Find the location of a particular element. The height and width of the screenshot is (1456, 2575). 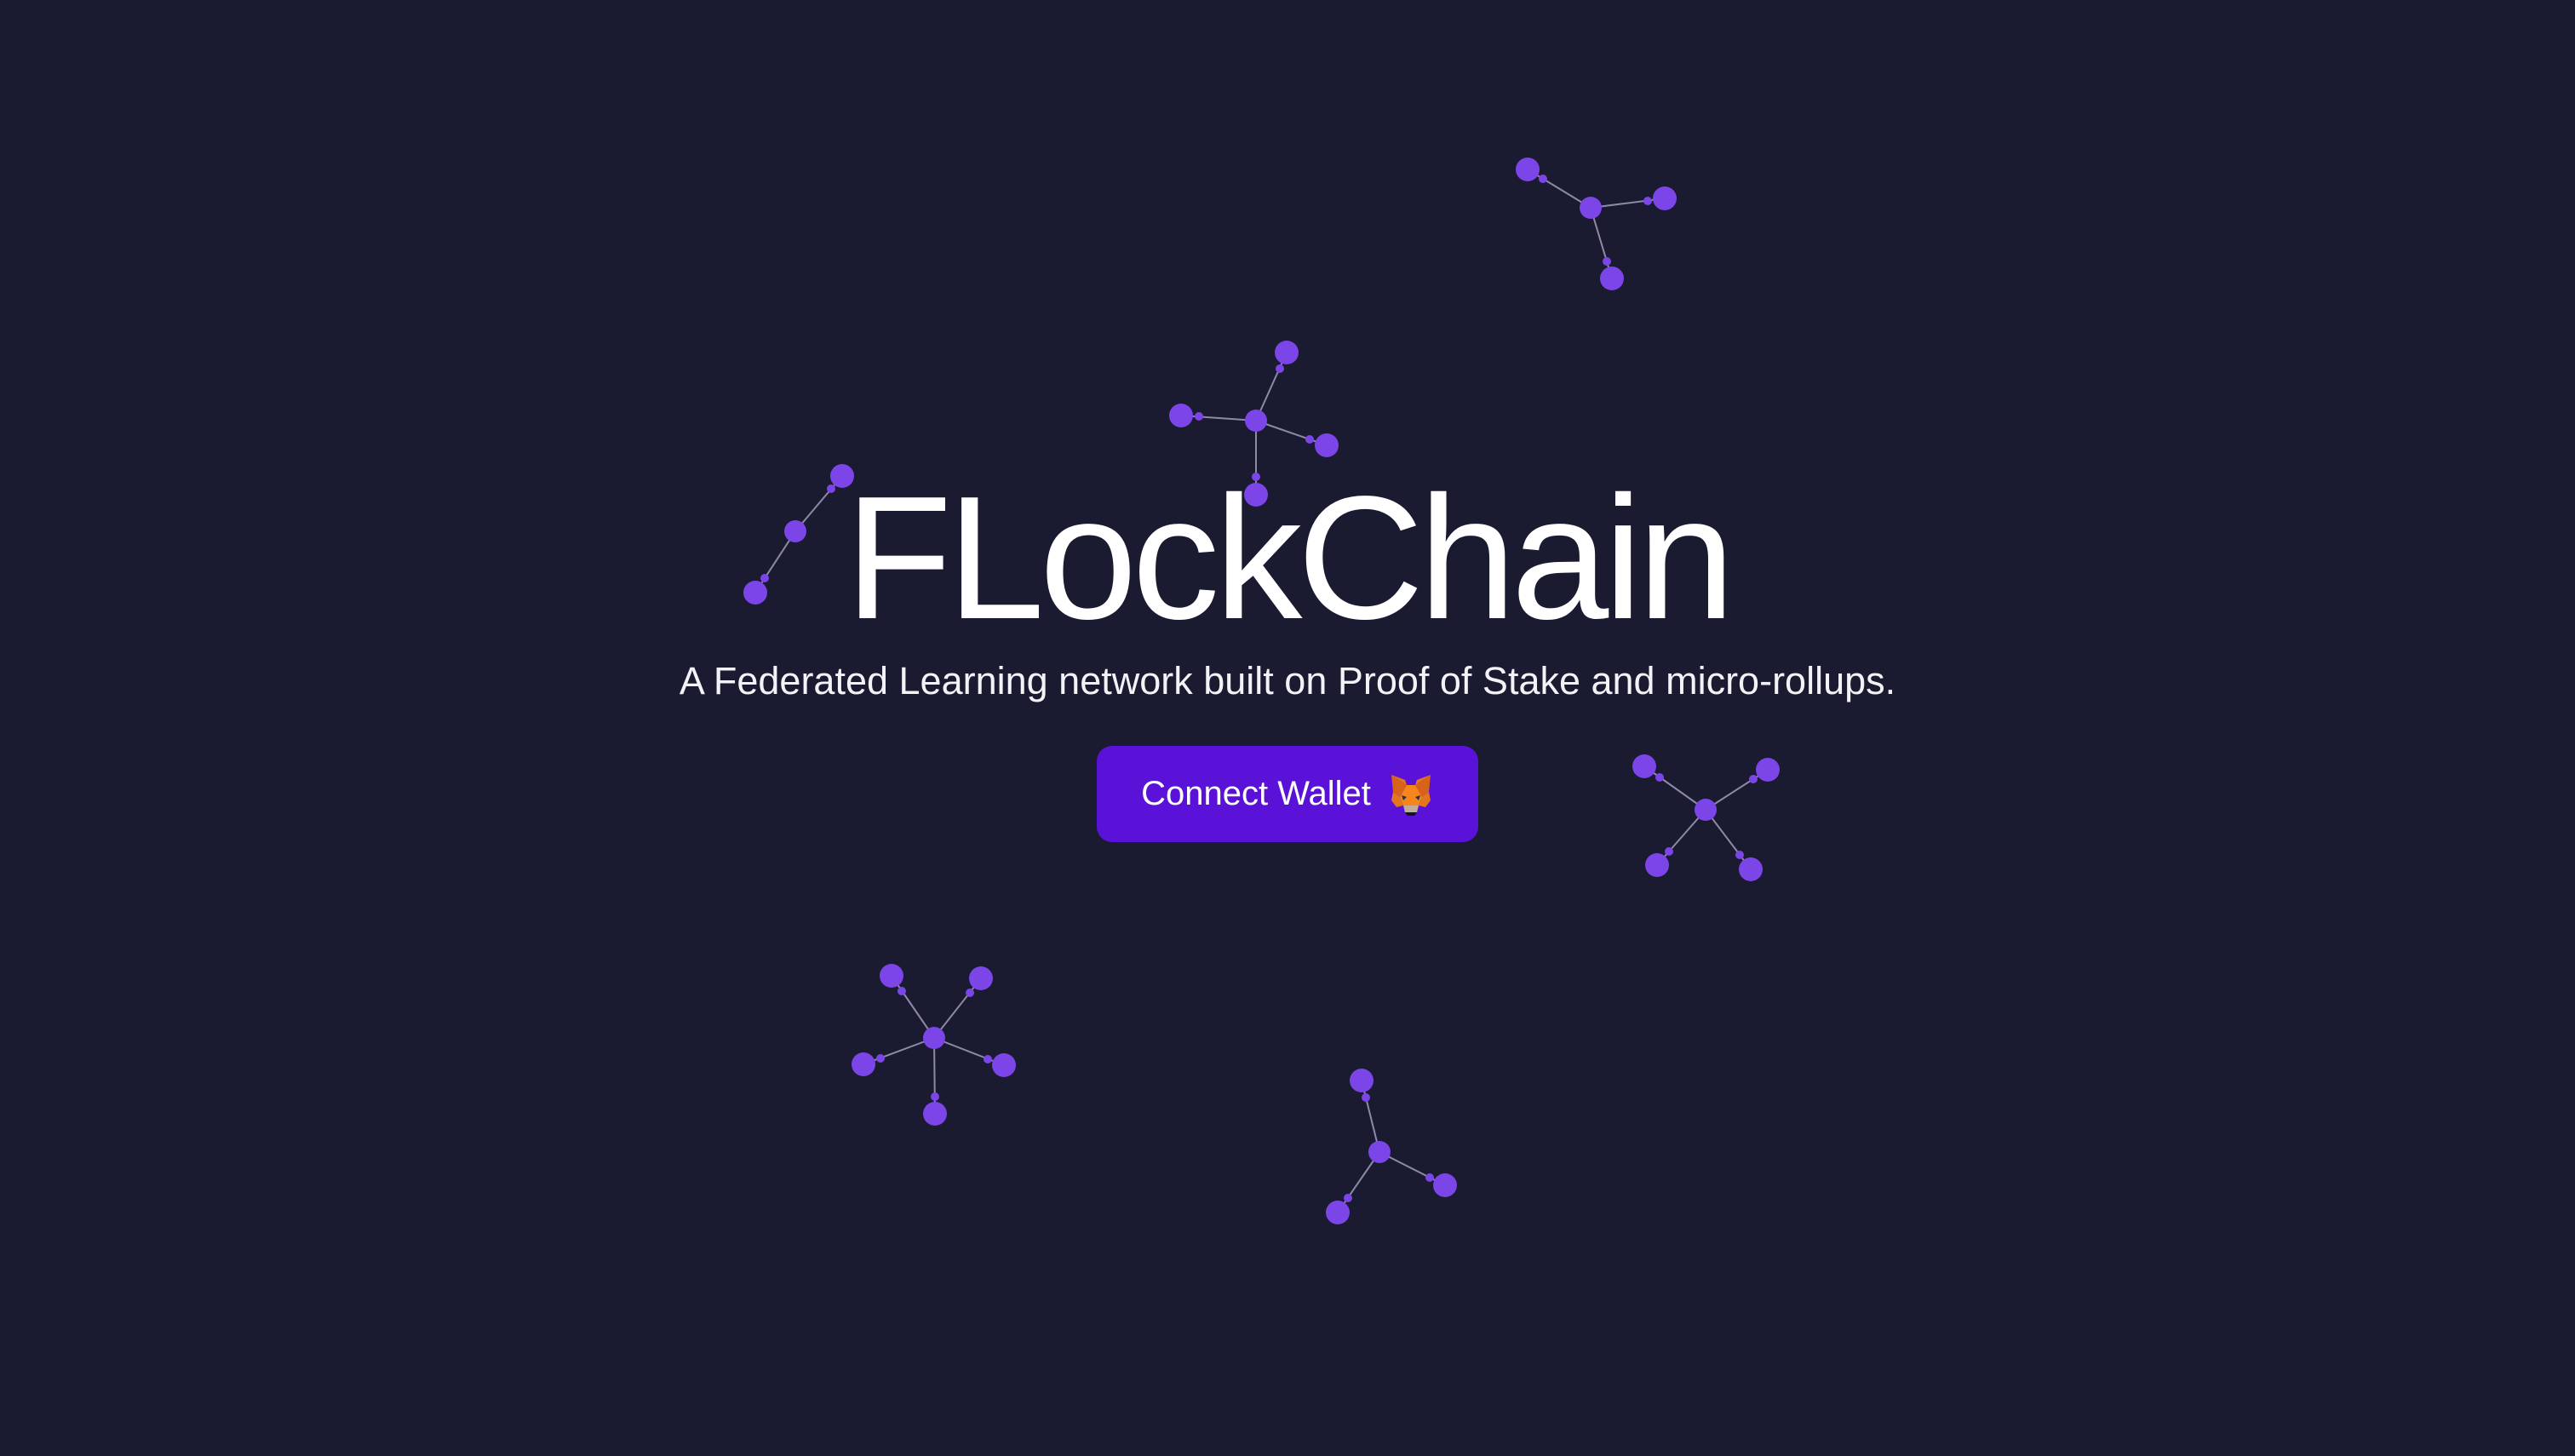

connect-wallet-label: Connect Wallet is located at coordinates (1256, 794).